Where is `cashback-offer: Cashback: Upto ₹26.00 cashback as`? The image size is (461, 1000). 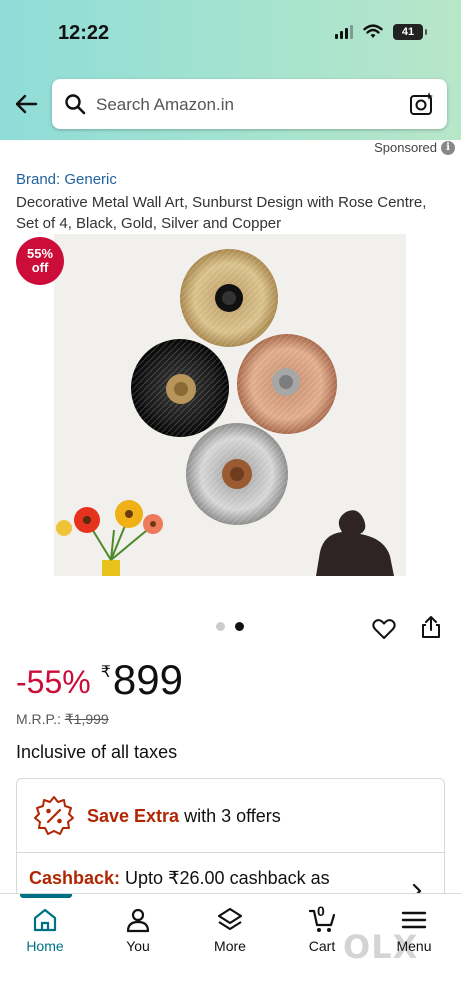 cashback-offer: Cashback: Upto ₹26.00 cashback as is located at coordinates (179, 878).